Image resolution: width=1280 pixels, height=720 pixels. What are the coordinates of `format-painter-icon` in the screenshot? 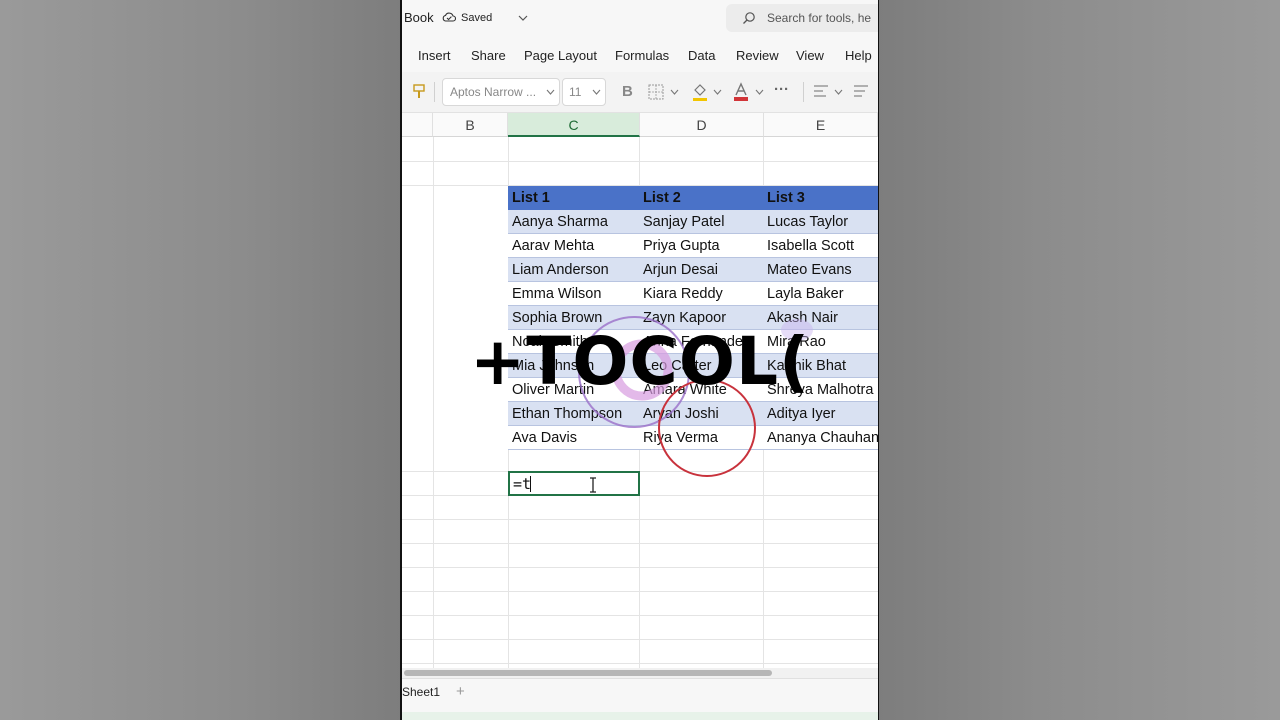 It's located at (419, 92).